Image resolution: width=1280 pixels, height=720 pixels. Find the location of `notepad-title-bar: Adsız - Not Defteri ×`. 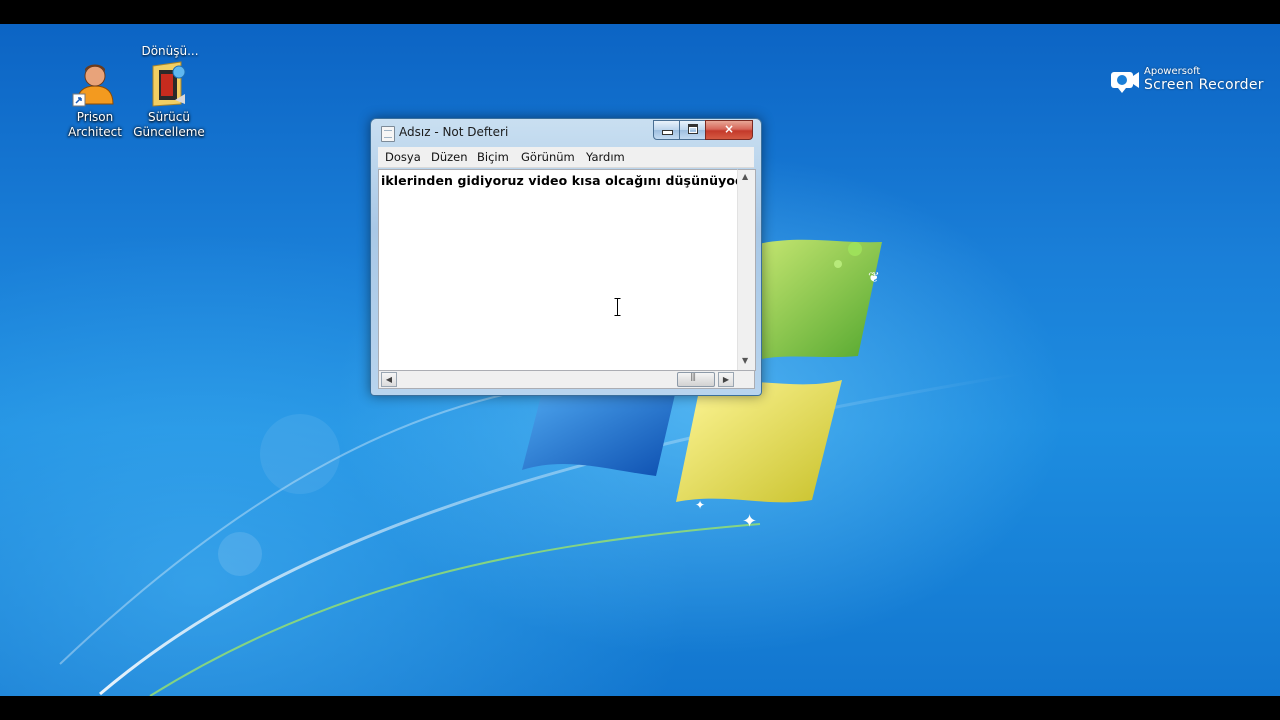

notepad-title-bar: Adsız - Not Defteri × is located at coordinates (566, 132).